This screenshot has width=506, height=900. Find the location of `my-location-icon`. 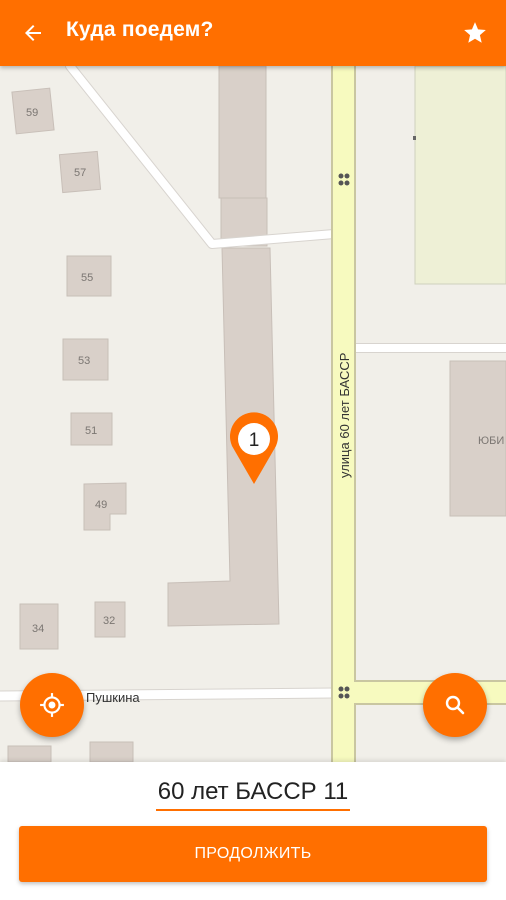

my-location-icon is located at coordinates (52, 705).